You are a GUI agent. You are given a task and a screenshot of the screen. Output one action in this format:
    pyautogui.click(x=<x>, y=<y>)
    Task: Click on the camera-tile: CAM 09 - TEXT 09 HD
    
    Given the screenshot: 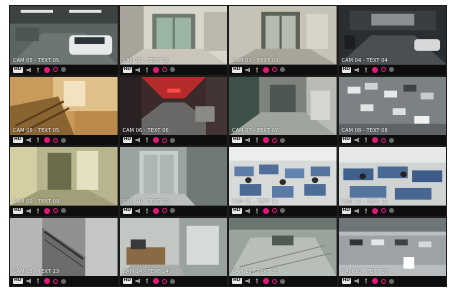 What is the action you would take?
    pyautogui.click(x=64, y=181)
    